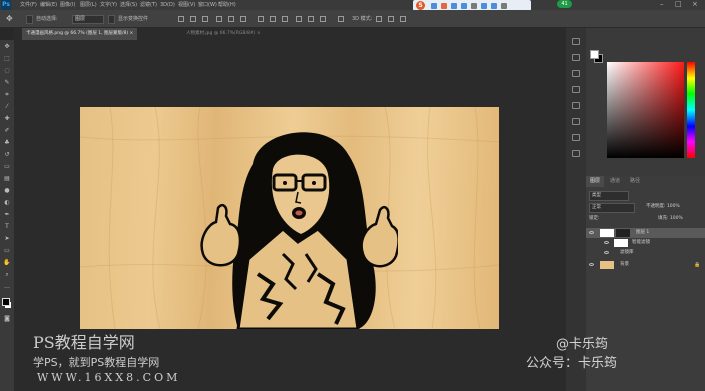 The height and width of the screenshot is (391, 705). Describe the element at coordinates (352, 19) in the screenshot. I see `options-bar: ✥ 自动选择: 图层 显示变换控件 3D 模式:` at that location.